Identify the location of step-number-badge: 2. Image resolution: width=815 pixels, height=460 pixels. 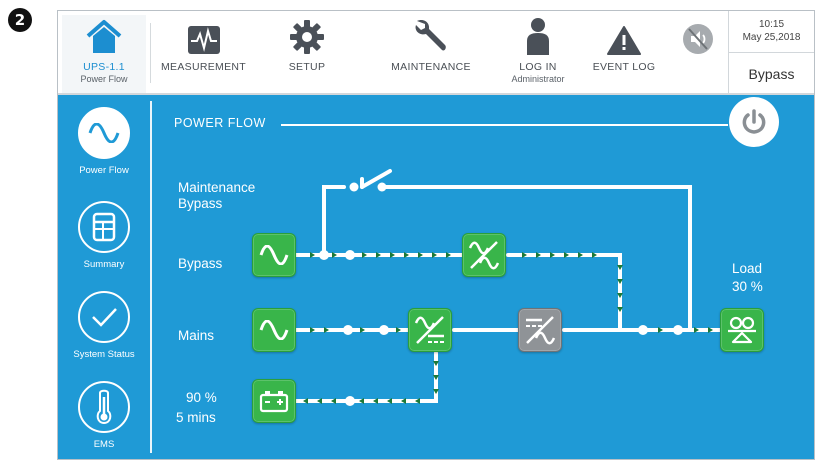
(20, 20).